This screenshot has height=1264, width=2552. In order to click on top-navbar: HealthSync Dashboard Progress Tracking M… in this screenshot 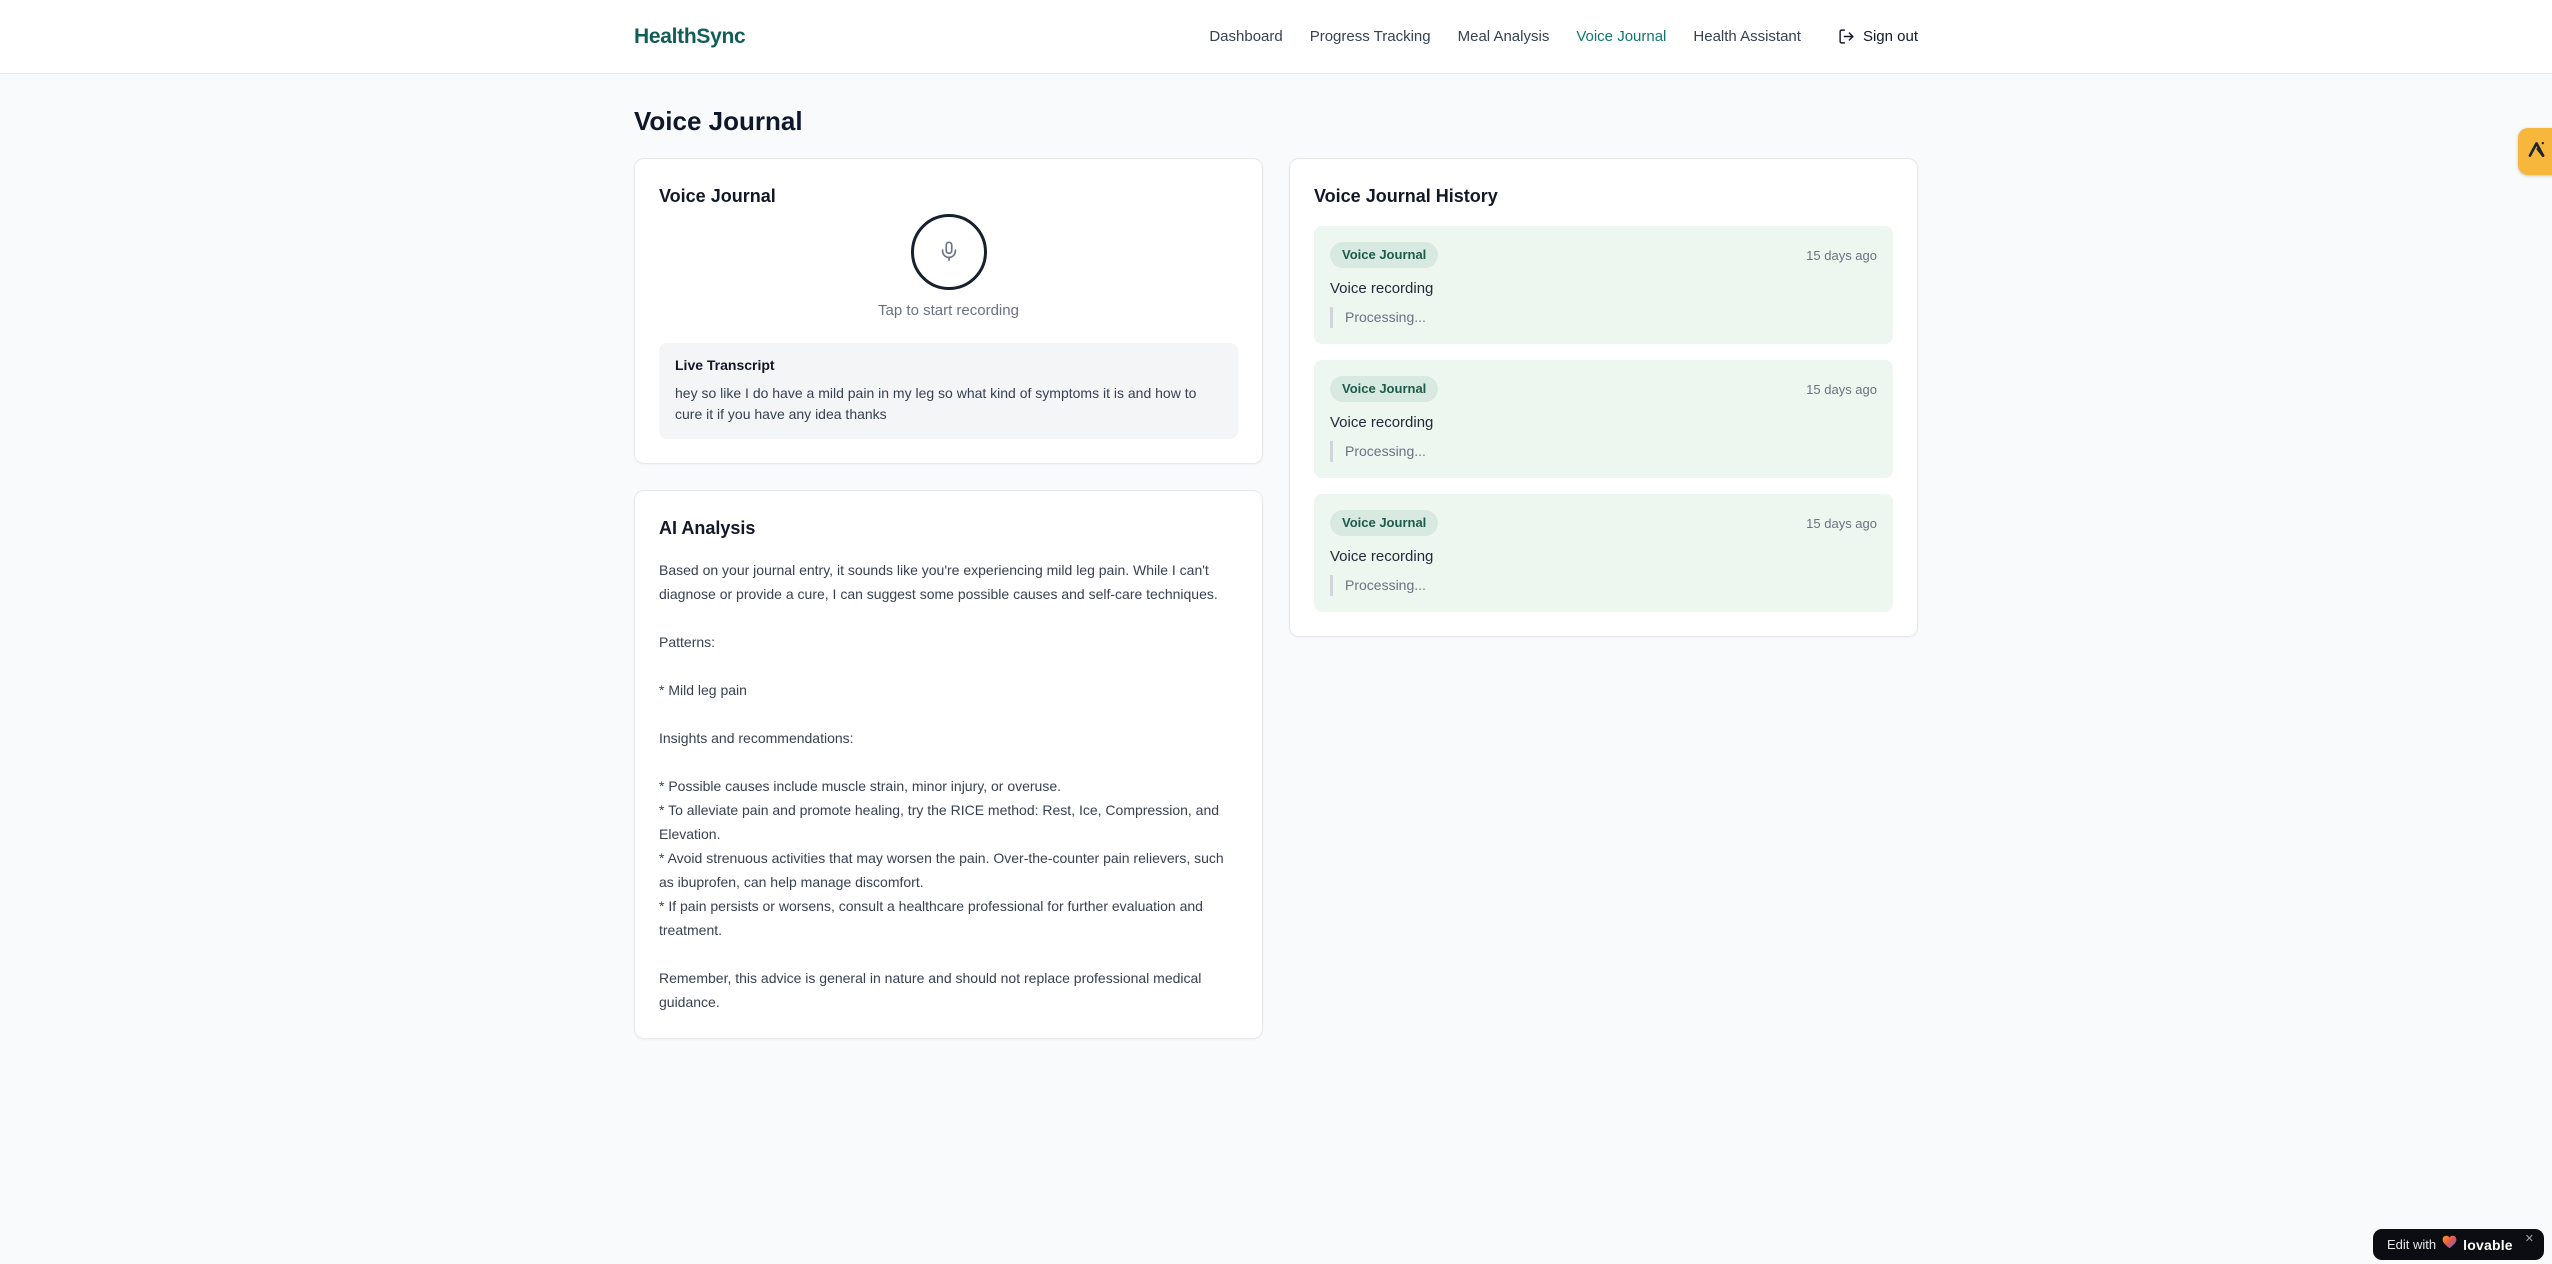, I will do `click(1276, 37)`.